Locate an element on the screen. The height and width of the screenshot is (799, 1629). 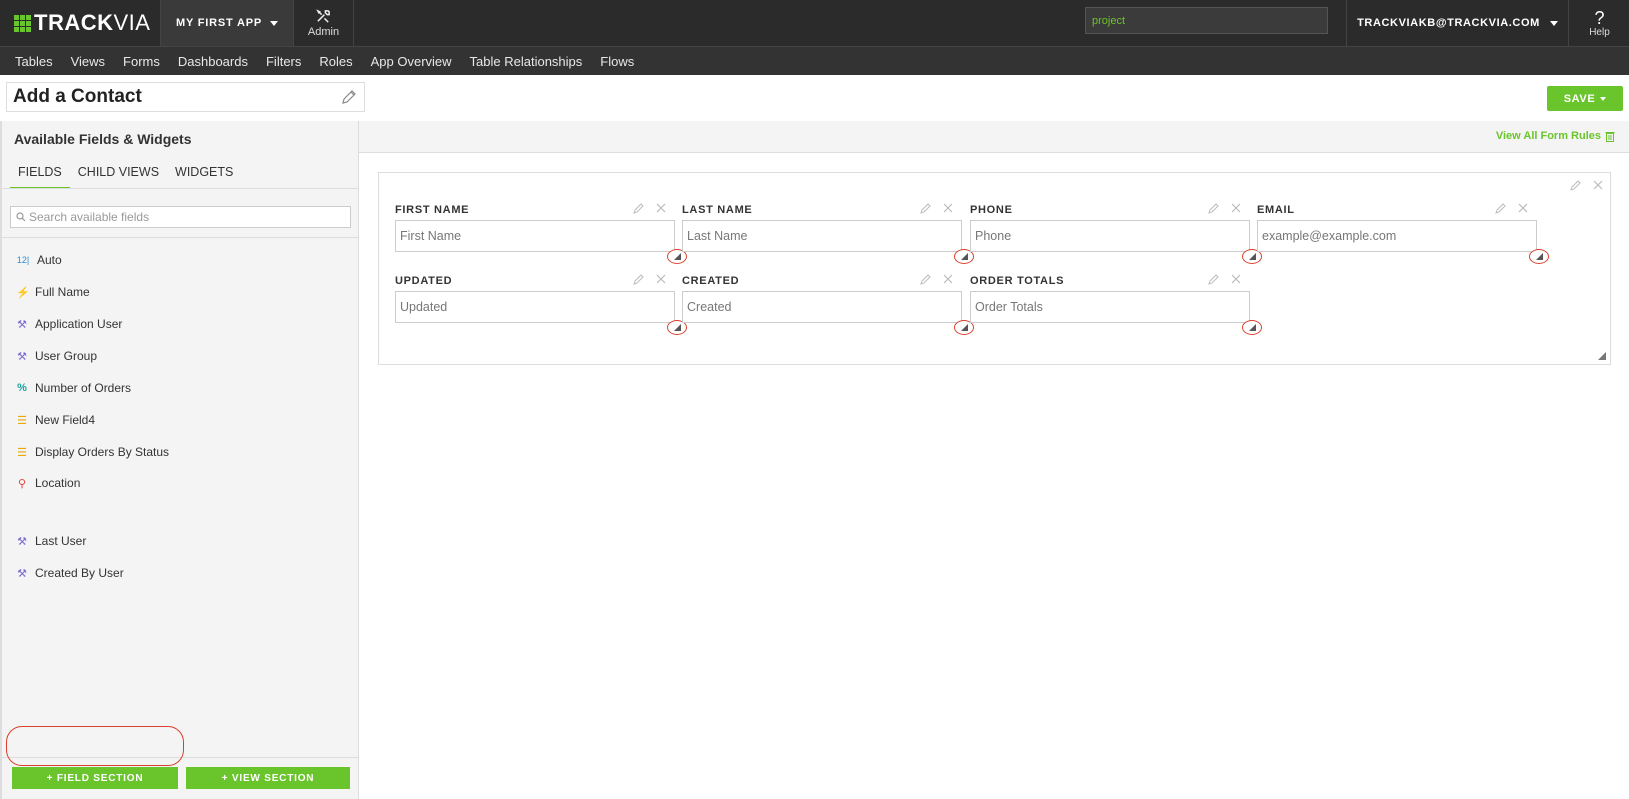
field-label: CREATED is located at coordinates (711, 281).